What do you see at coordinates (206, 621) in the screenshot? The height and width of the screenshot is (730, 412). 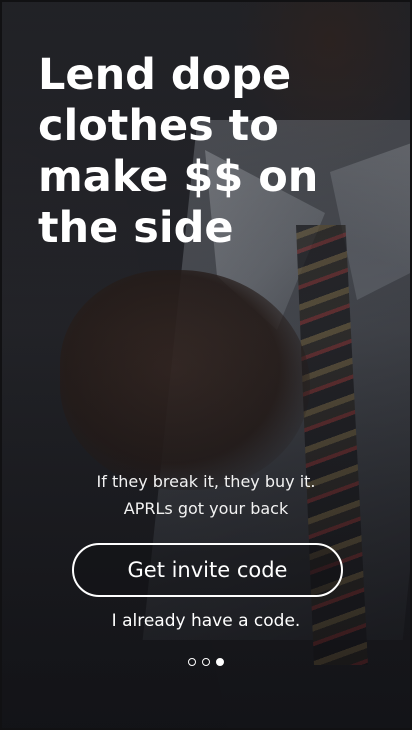 I see `already-have-code-link: I already have a code.` at bounding box center [206, 621].